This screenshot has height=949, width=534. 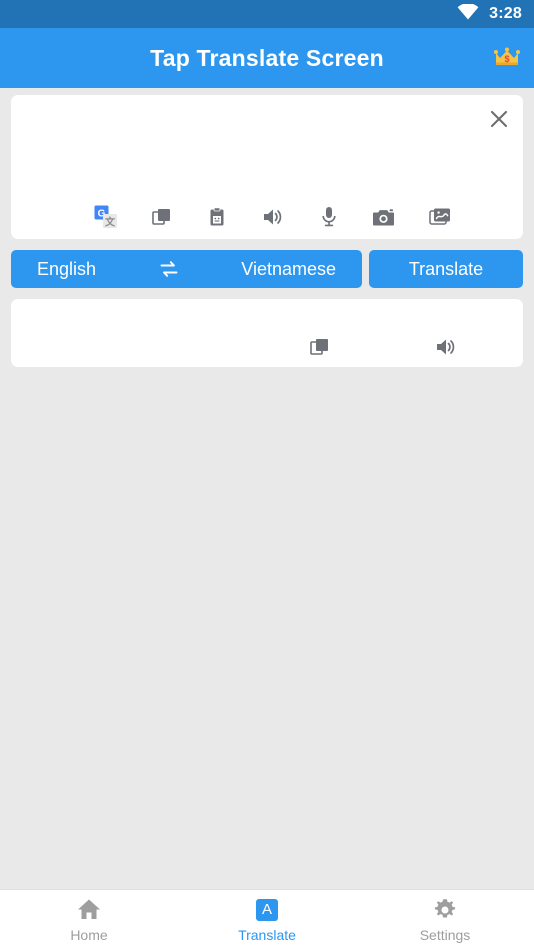 I want to click on input-card: G 文, so click(x=267, y=167).